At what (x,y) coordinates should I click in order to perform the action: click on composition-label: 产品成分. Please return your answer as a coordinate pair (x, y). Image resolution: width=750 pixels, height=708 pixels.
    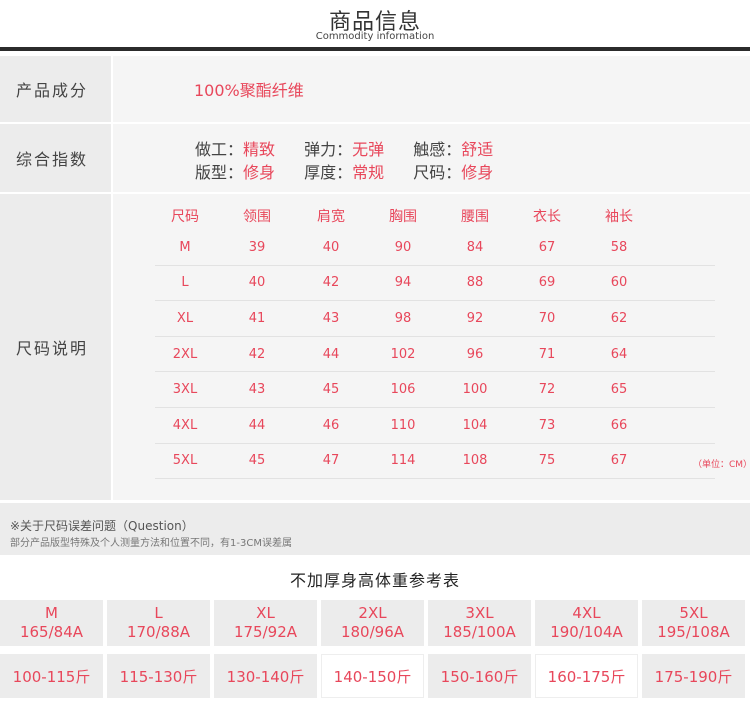
    Looking at the image, I should click on (55, 89).